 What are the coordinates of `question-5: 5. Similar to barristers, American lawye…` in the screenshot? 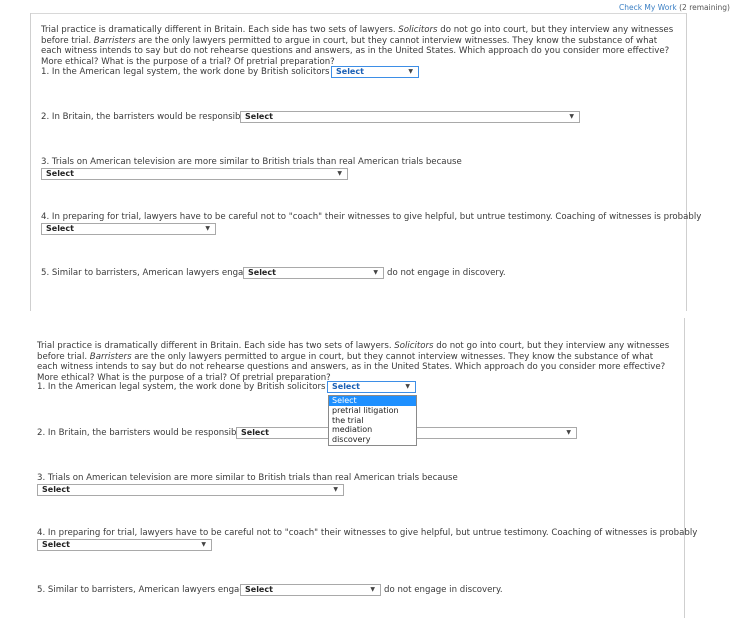 It's located at (155, 273).